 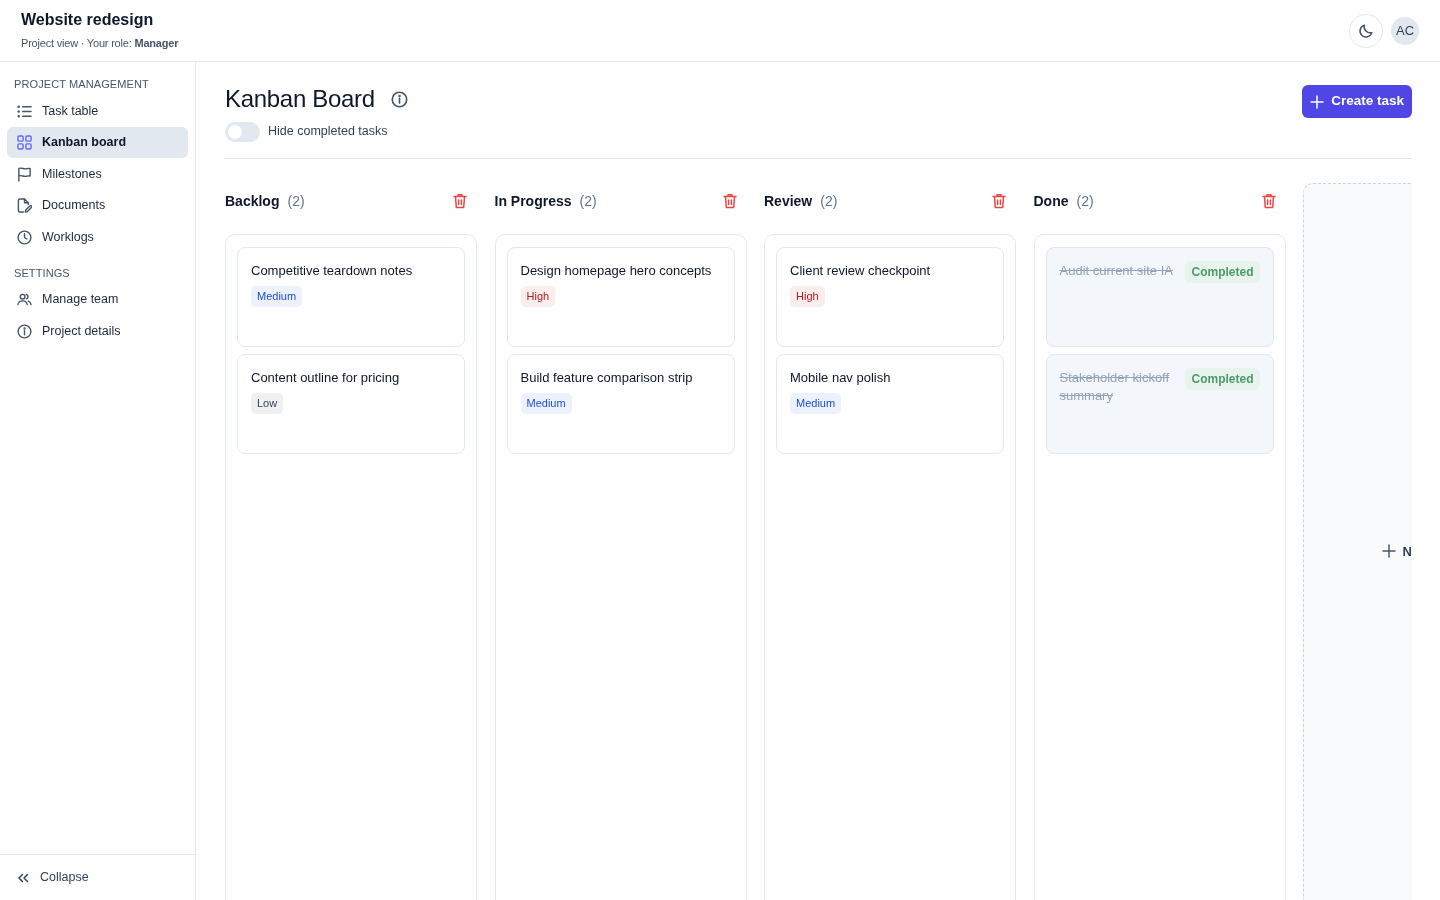 What do you see at coordinates (81, 84) in the screenshot?
I see `section-heading: PROJECT MANAGEMENT` at bounding box center [81, 84].